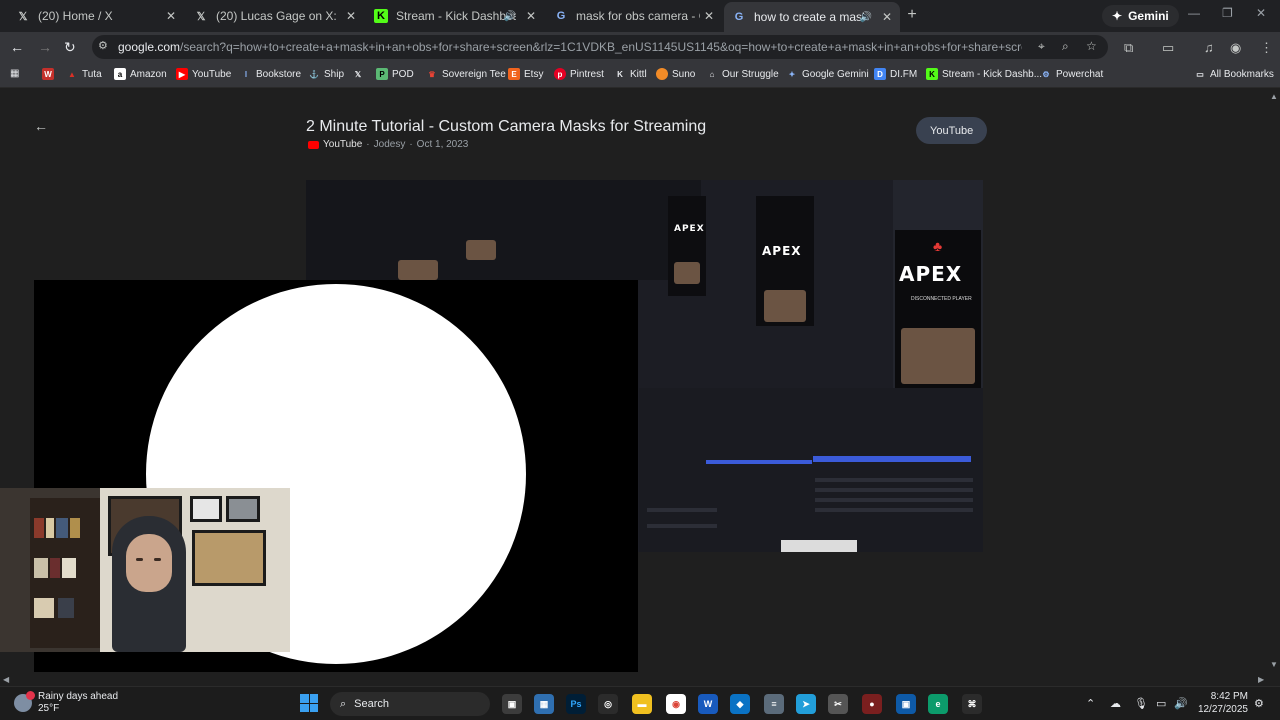  What do you see at coordinates (912, 16) in the screenshot?
I see `new-tab-button: +` at bounding box center [912, 16].